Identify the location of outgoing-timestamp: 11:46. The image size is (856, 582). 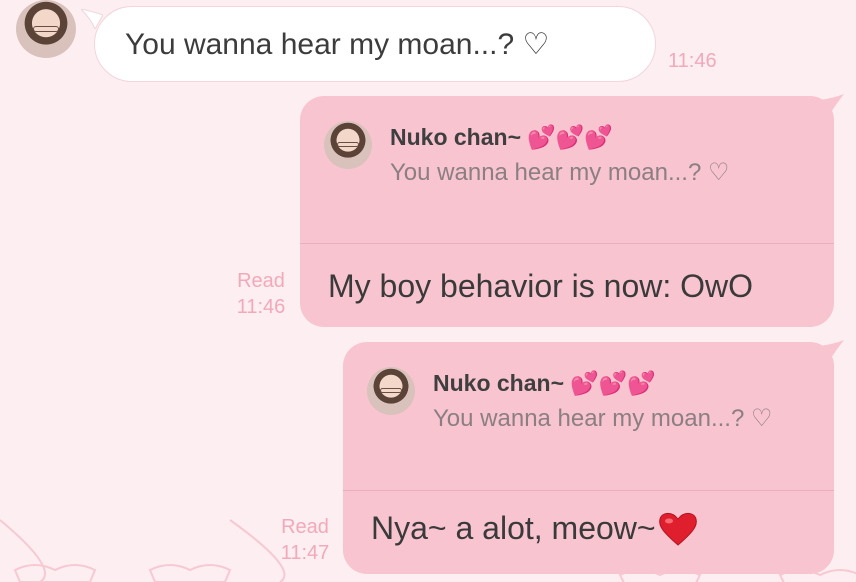
(261, 307).